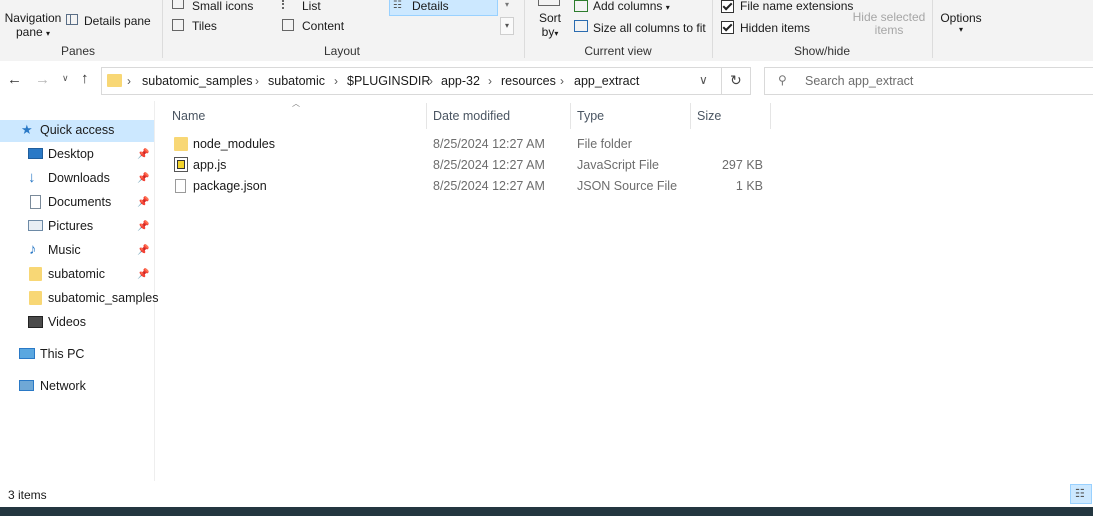 This screenshot has height=516, width=1093. Describe the element at coordinates (590, 116) in the screenshot. I see `column-header-type: Type` at that location.